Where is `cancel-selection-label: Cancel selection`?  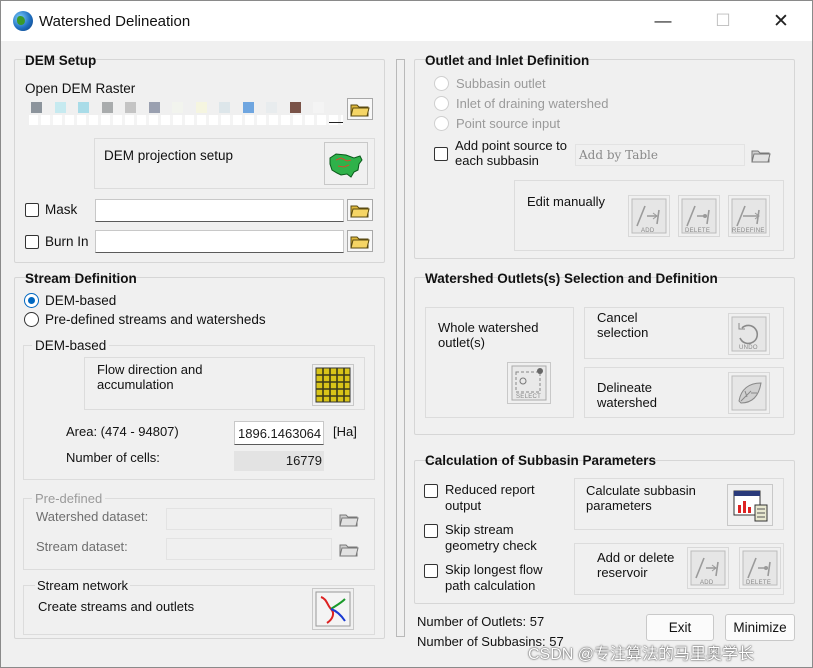 cancel-selection-label: Cancel selection is located at coordinates (623, 325).